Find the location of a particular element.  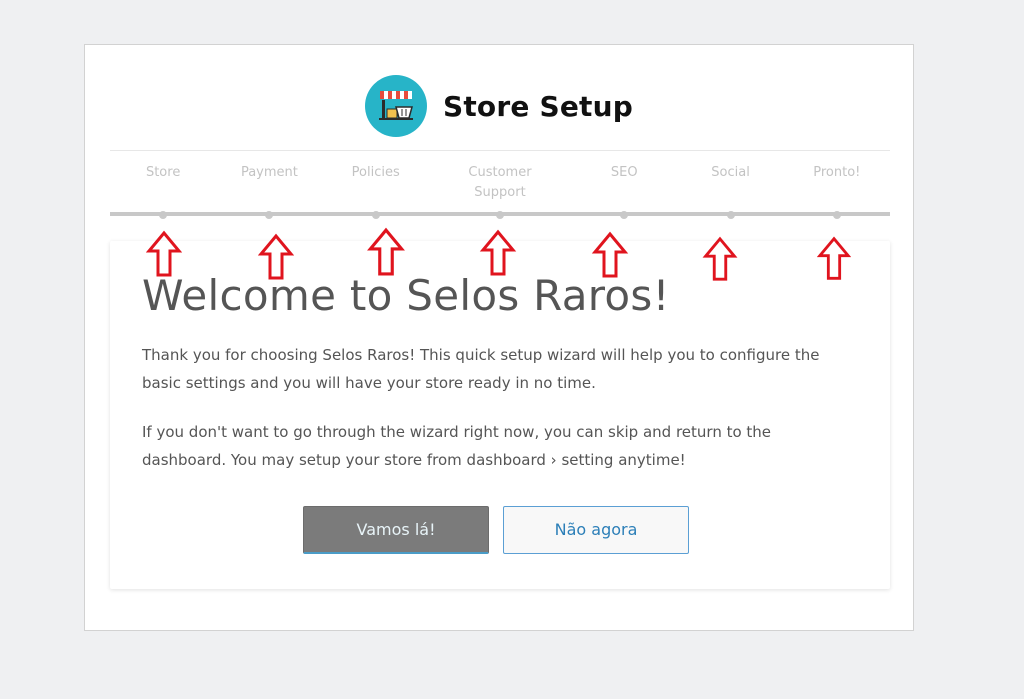

step-label: Policies is located at coordinates (375, 172).